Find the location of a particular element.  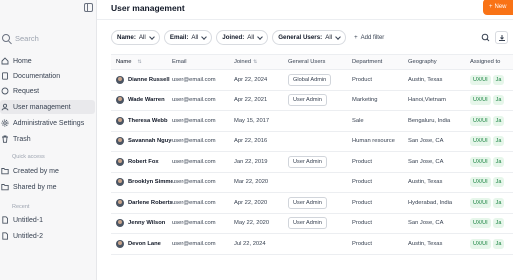

filter-label: General Users: is located at coordinates (300, 37).